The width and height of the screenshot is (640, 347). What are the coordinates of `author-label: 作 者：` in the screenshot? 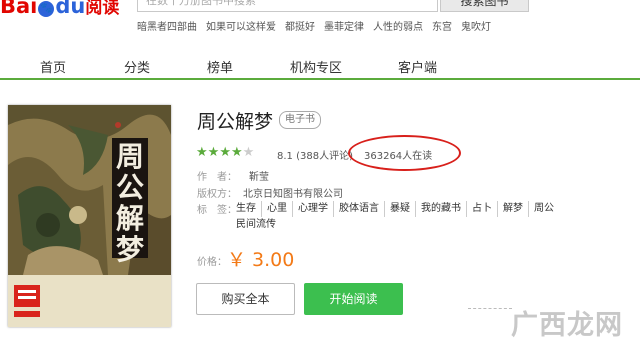 It's located at (217, 177).